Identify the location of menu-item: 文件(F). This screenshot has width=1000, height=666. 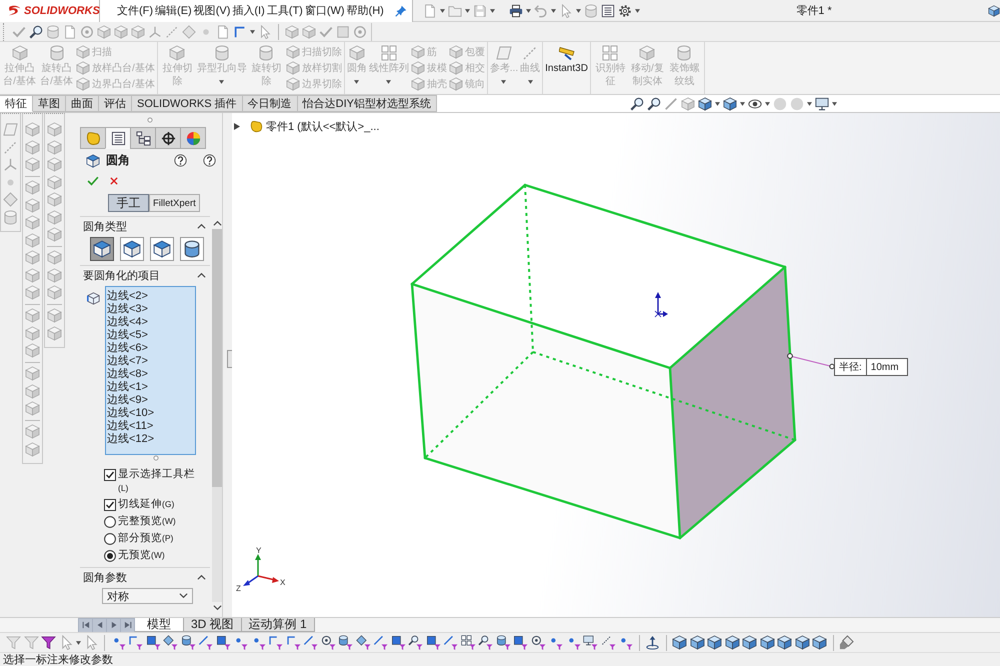
(135, 10).